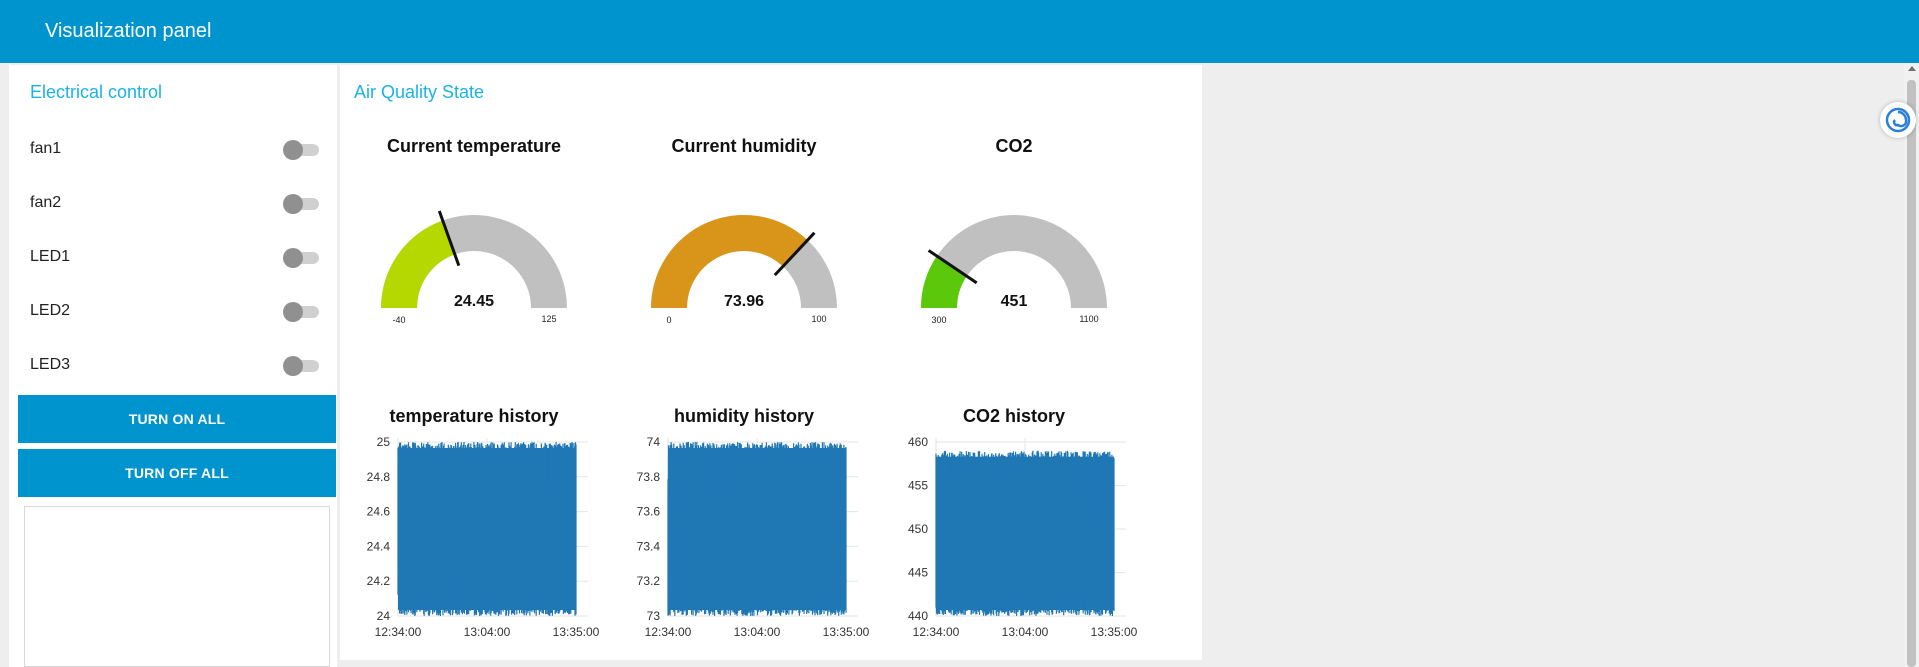 Image resolution: width=1919 pixels, height=667 pixels. I want to click on gauge-min-label: 0, so click(668, 320).